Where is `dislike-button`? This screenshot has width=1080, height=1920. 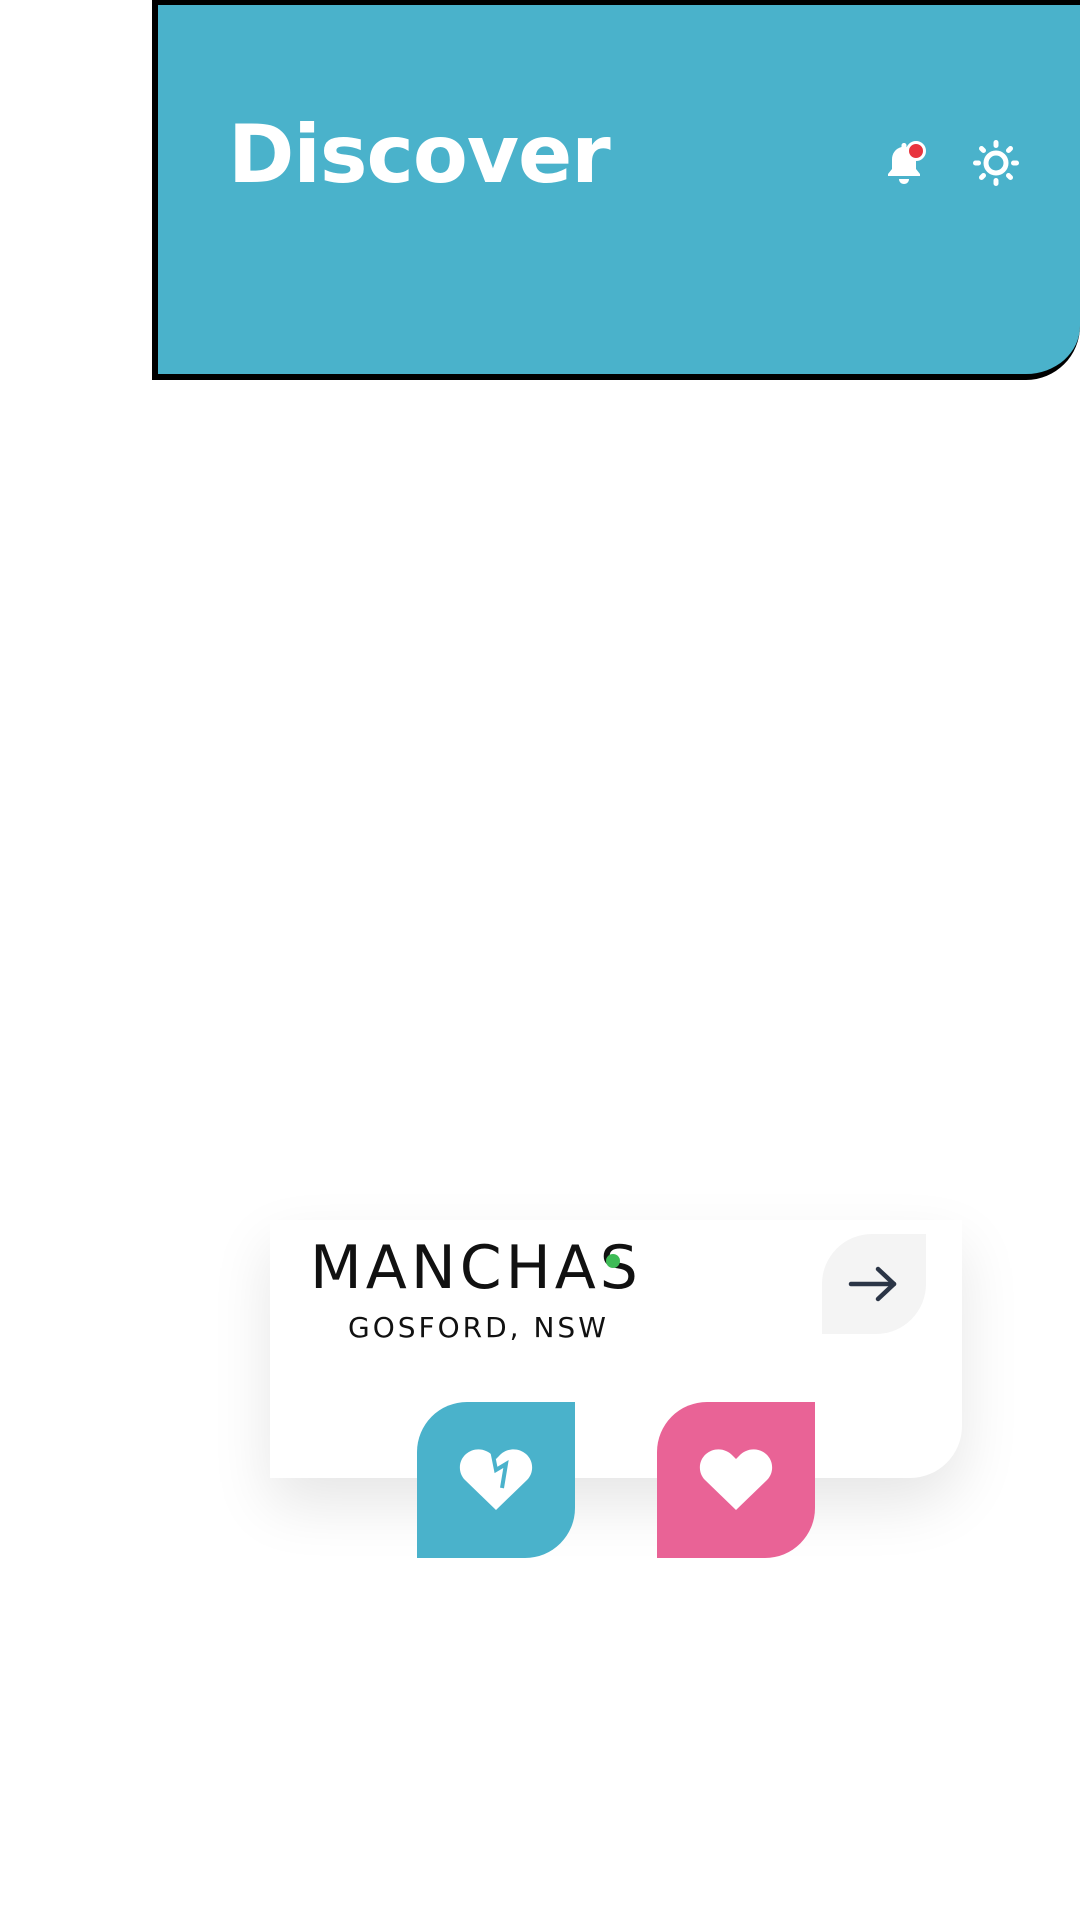
dislike-button is located at coordinates (496, 1480).